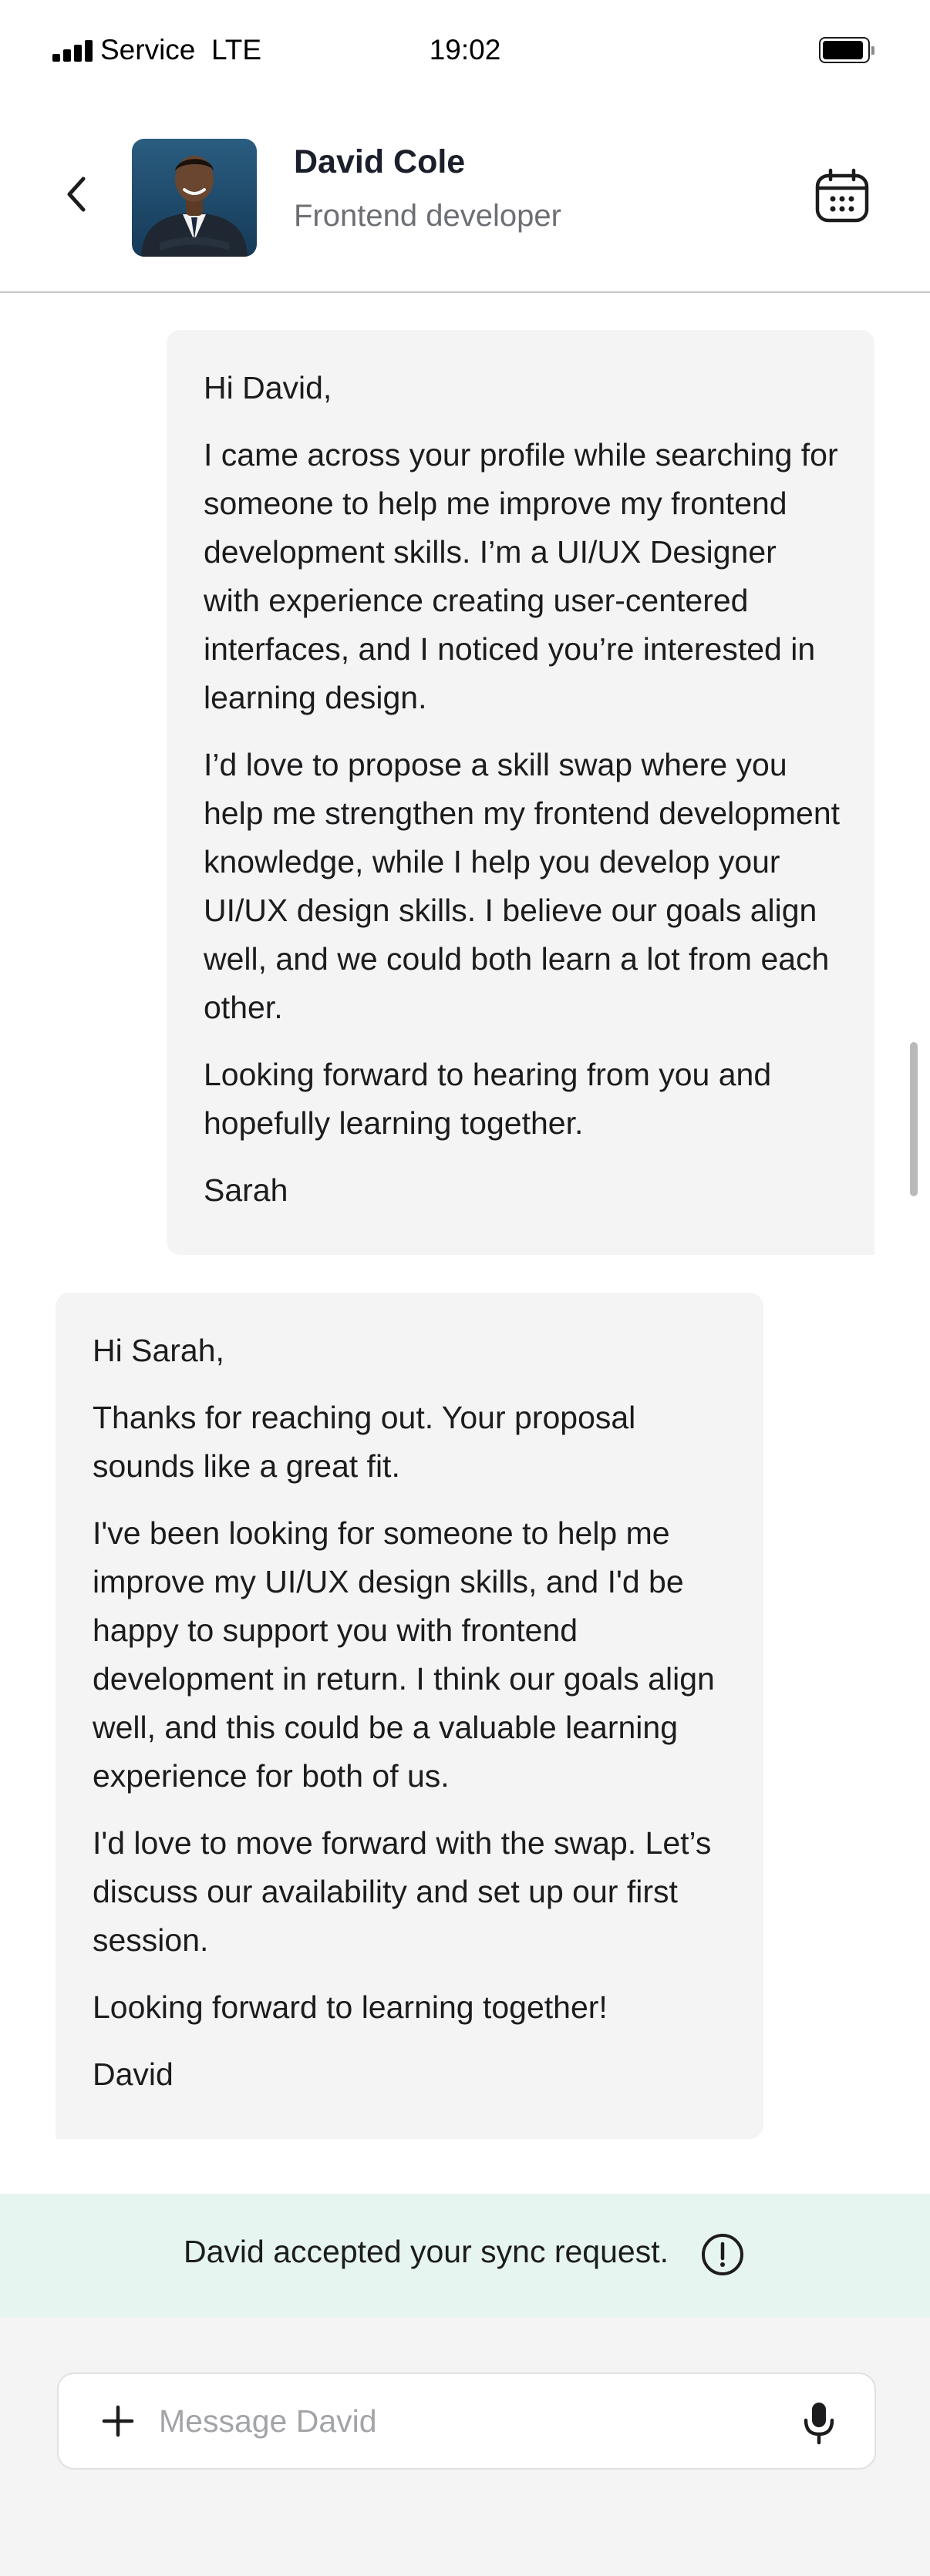 The image size is (930, 2576). What do you see at coordinates (195, 198) in the screenshot?
I see `avatar` at bounding box center [195, 198].